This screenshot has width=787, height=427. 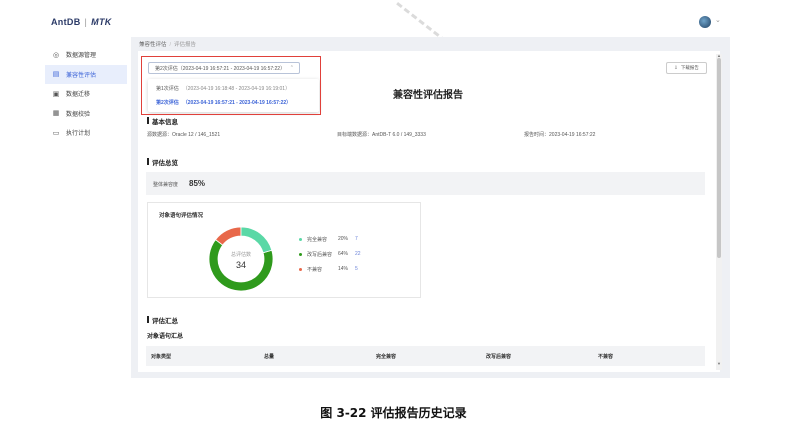 I want to click on download-icon: ⇩, so click(x=676, y=67).